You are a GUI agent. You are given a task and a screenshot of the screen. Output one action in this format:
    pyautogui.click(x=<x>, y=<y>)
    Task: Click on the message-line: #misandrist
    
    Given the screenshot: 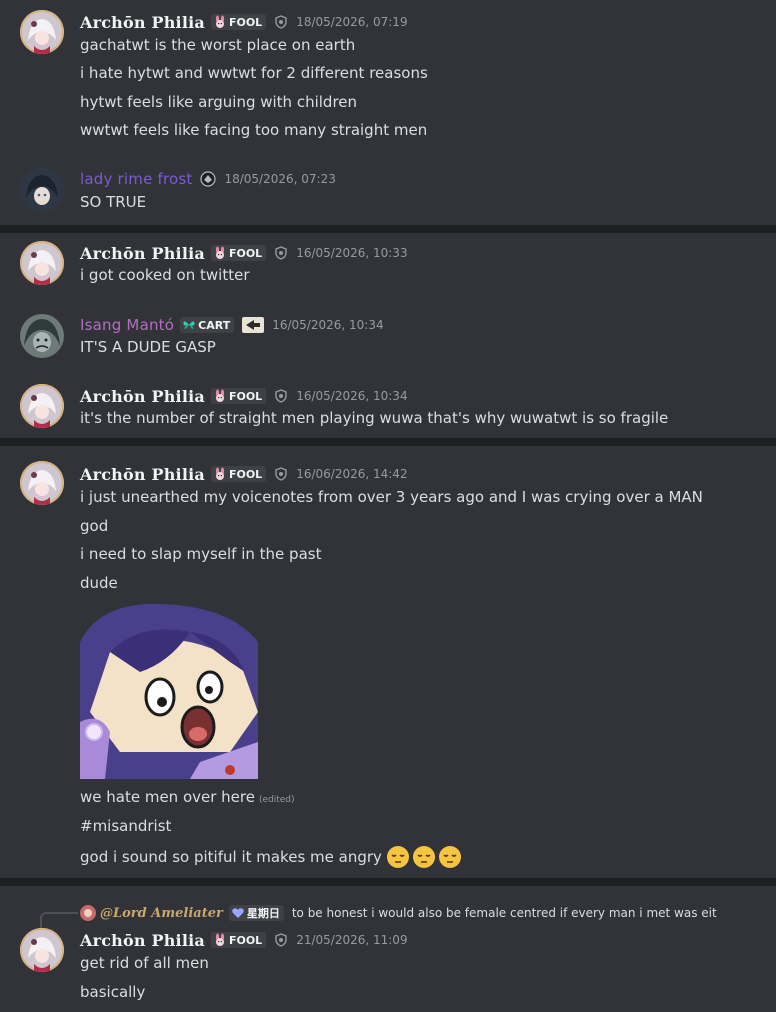 What is the action you would take?
    pyautogui.click(x=126, y=826)
    